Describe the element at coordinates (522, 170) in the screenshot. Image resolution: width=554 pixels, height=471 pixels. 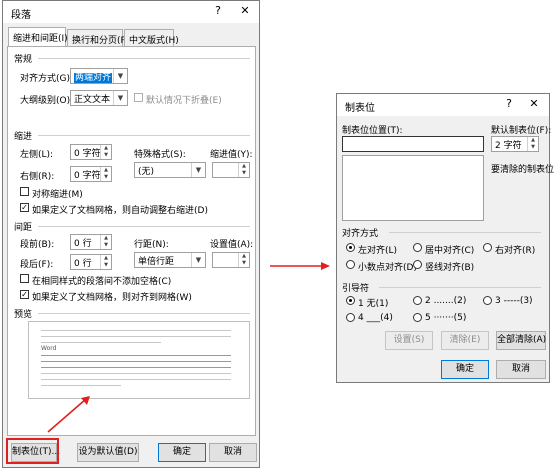
I see `tab-stops-to-clear-label: 要清除的制表位:` at that location.